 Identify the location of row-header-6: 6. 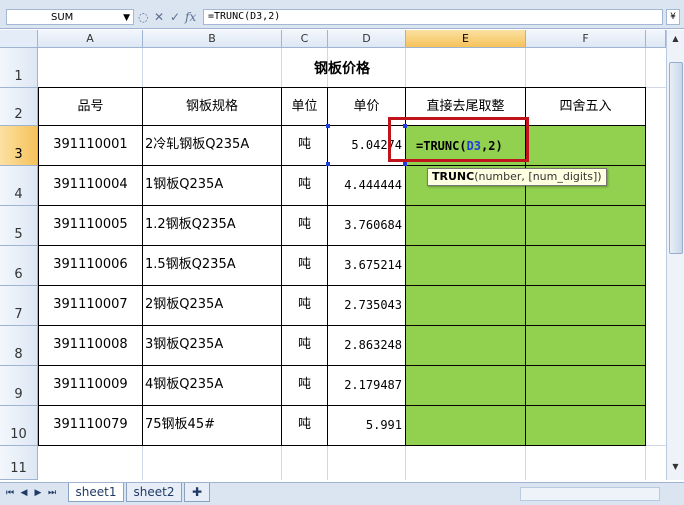
(19, 266).